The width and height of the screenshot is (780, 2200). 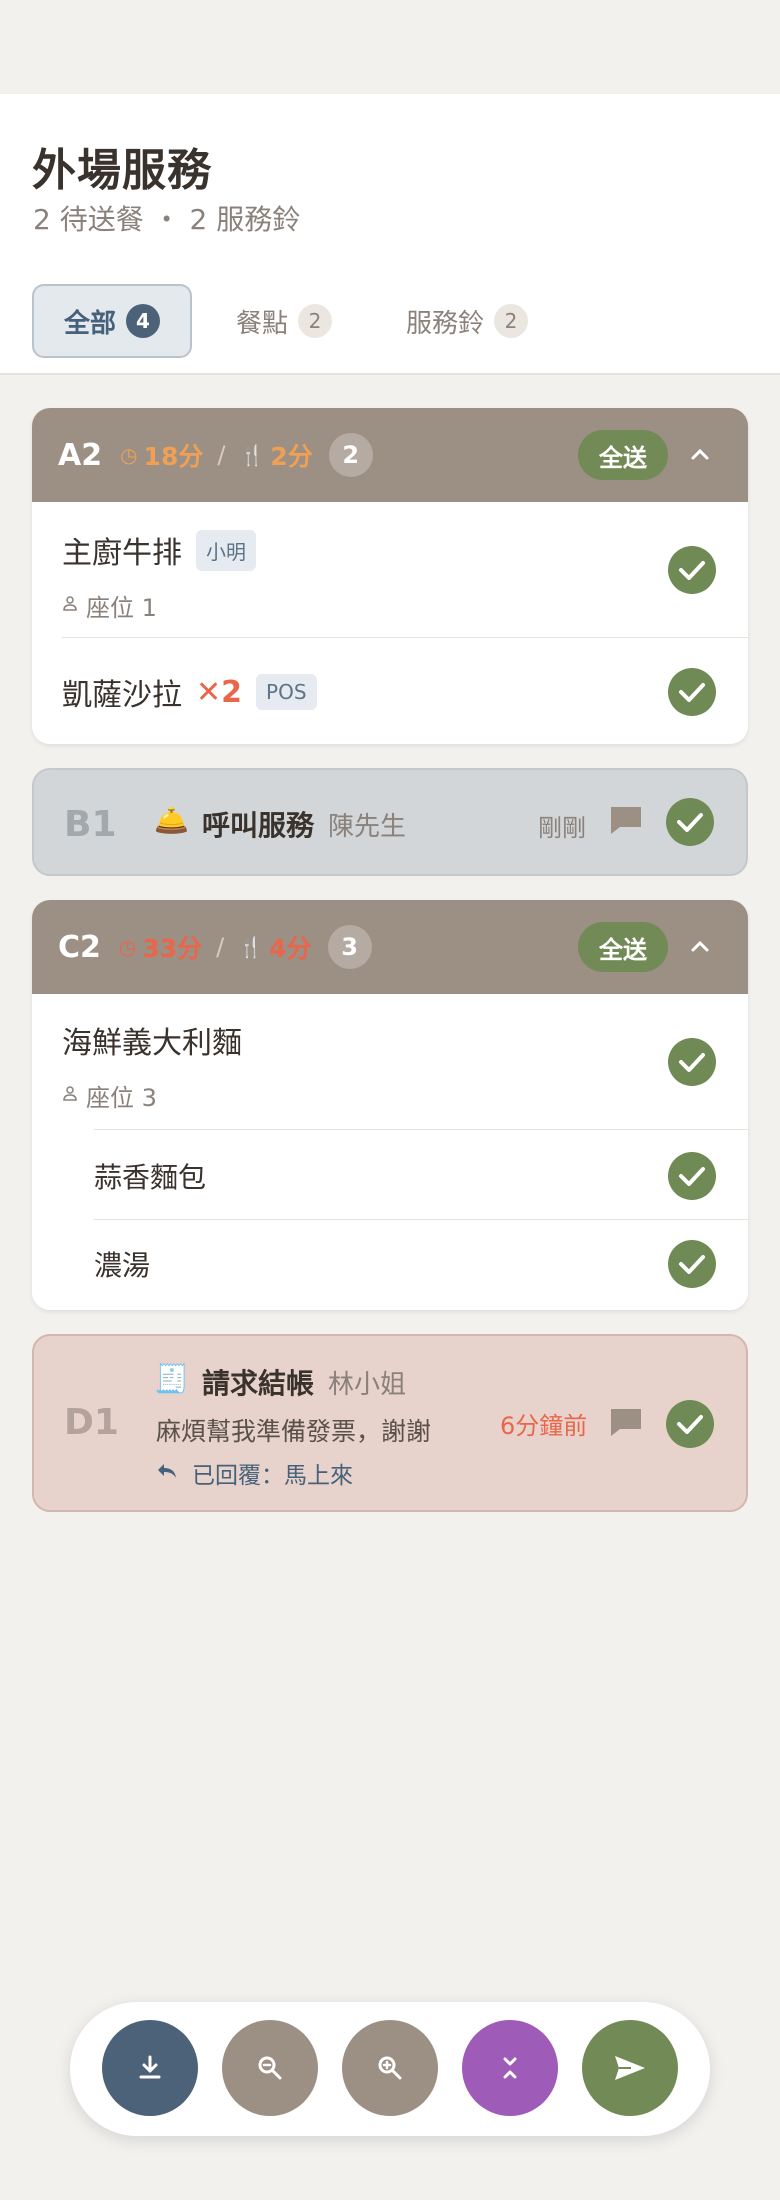 What do you see at coordinates (290, 948) in the screenshot?
I see `cook-time-value: 4分` at bounding box center [290, 948].